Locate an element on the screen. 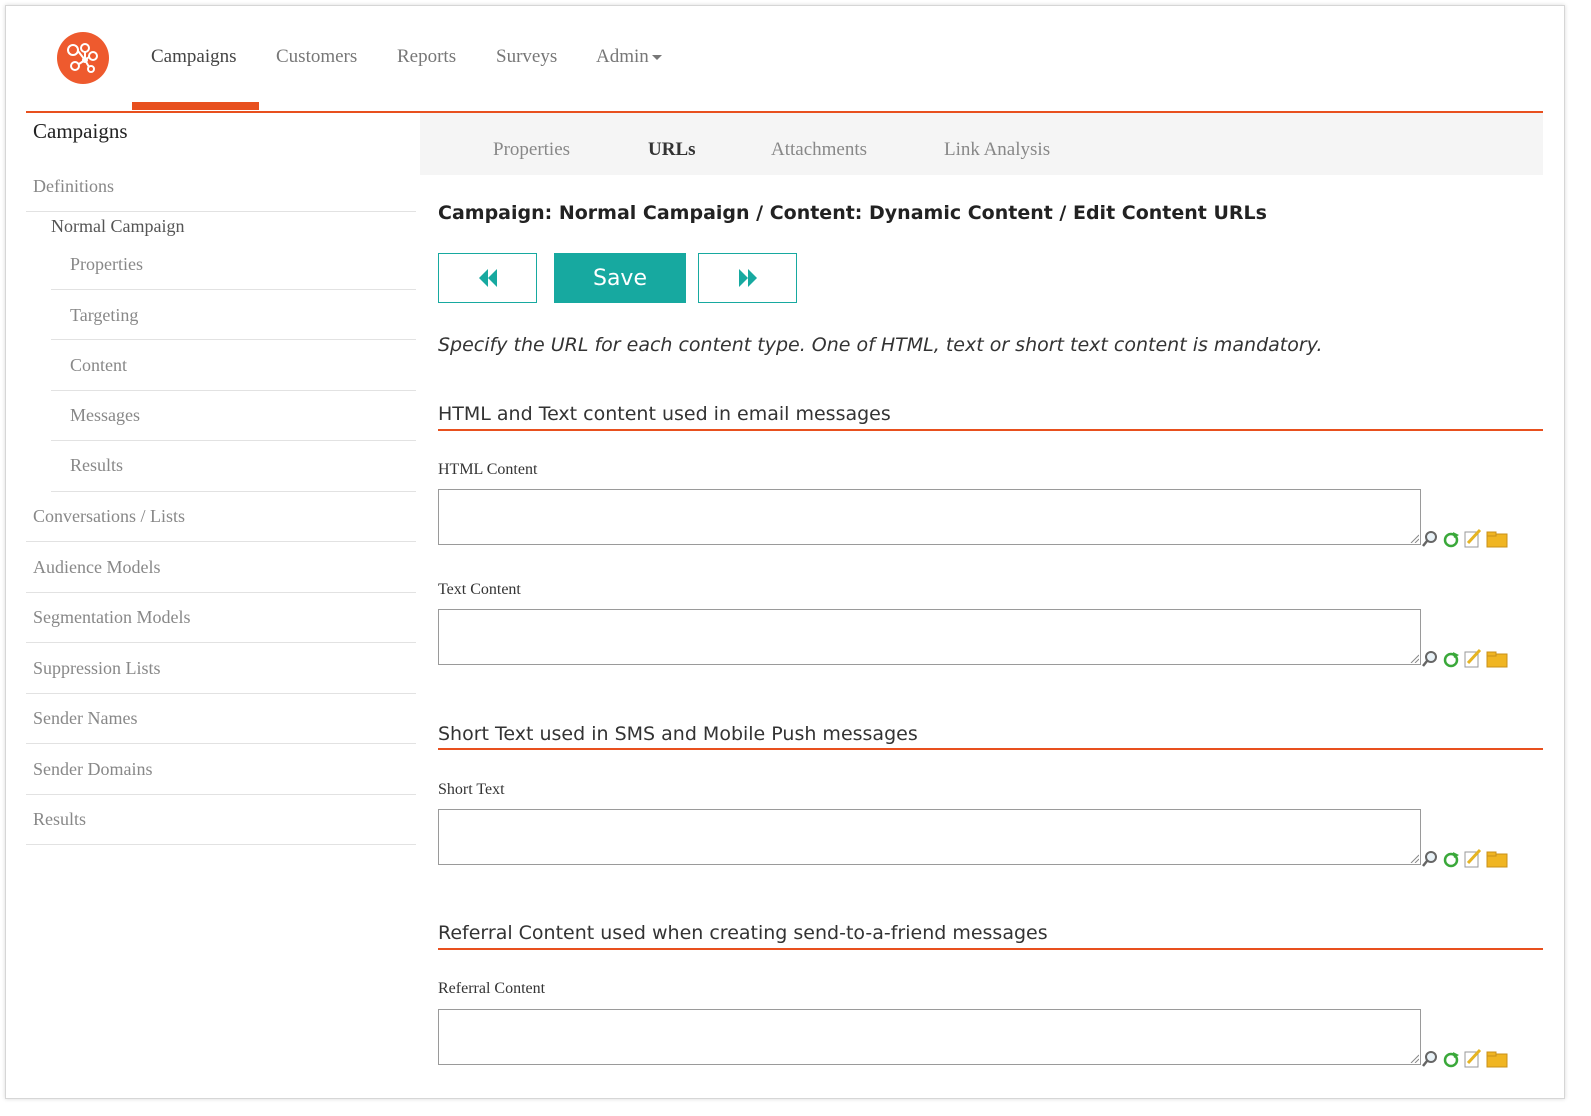  sidebar-subitem-messages: Messages is located at coordinates (105, 415).